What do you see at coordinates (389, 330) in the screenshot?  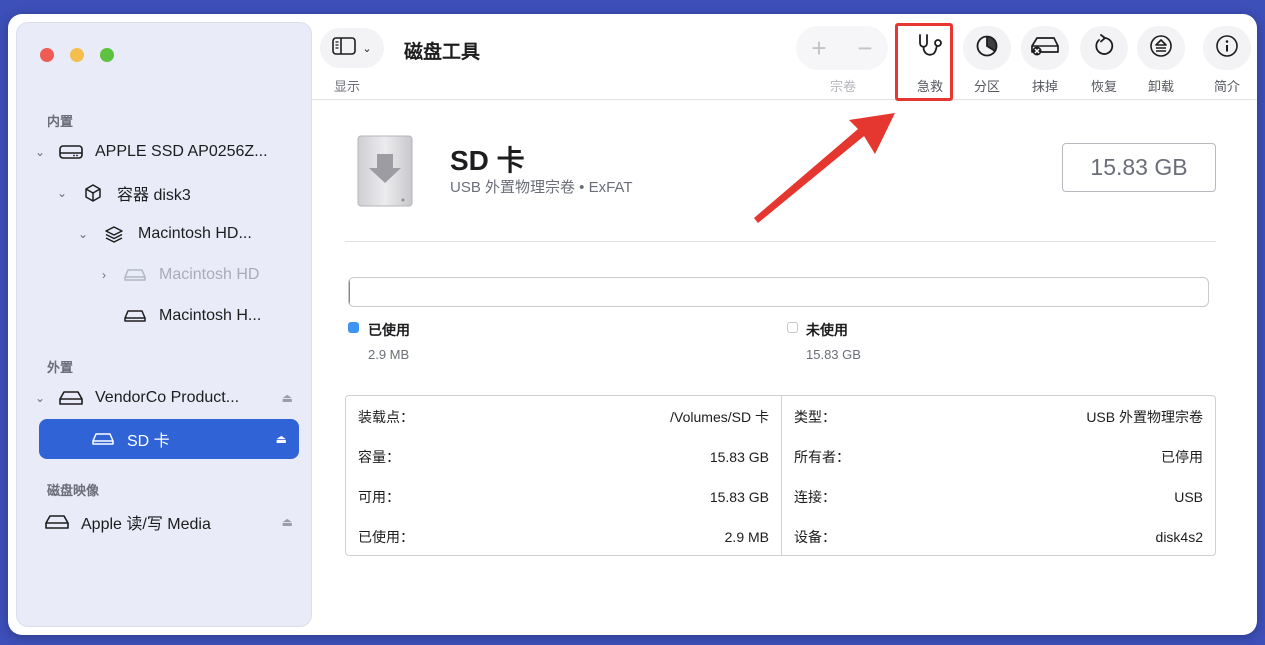 I see `used-legend-label: 已使用` at bounding box center [389, 330].